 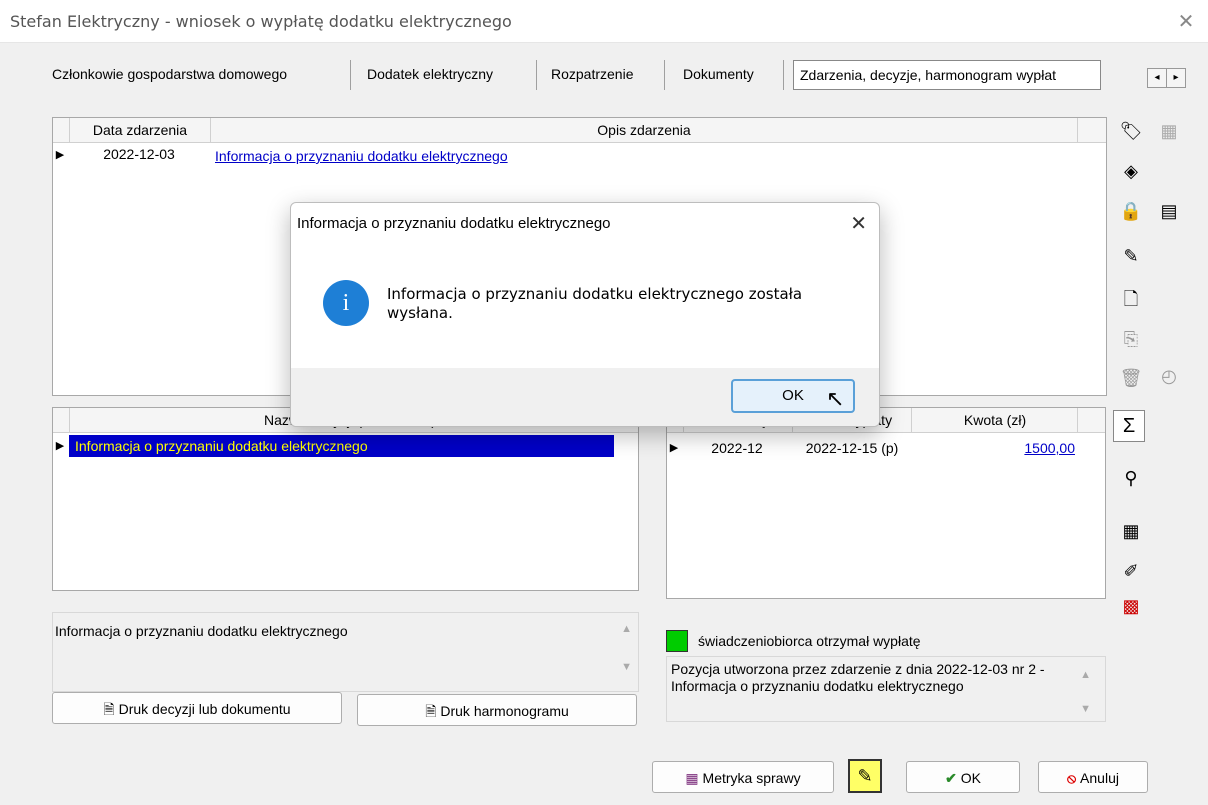 What do you see at coordinates (585, 397) in the screenshot?
I see `dialog-footer: OK` at bounding box center [585, 397].